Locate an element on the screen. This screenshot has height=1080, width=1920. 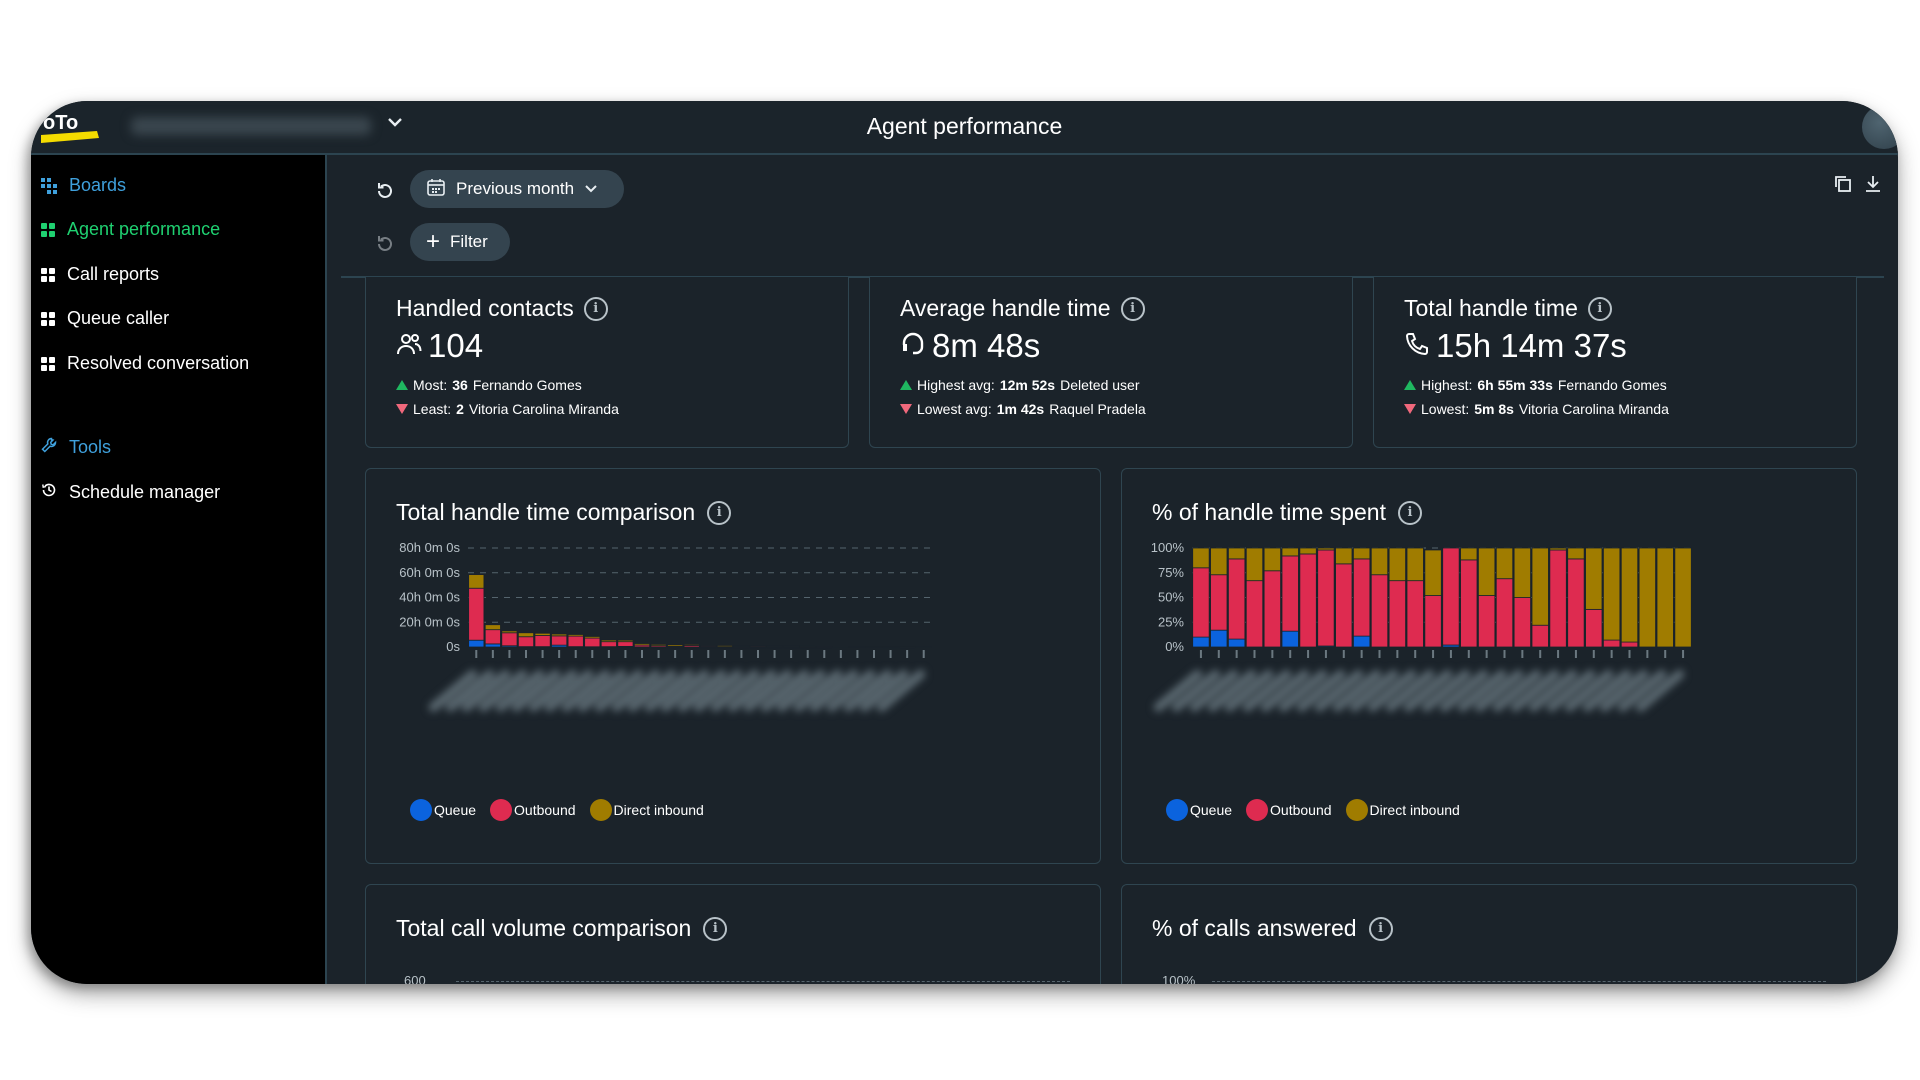
kpi-high-value: 36 is located at coordinates (460, 385).